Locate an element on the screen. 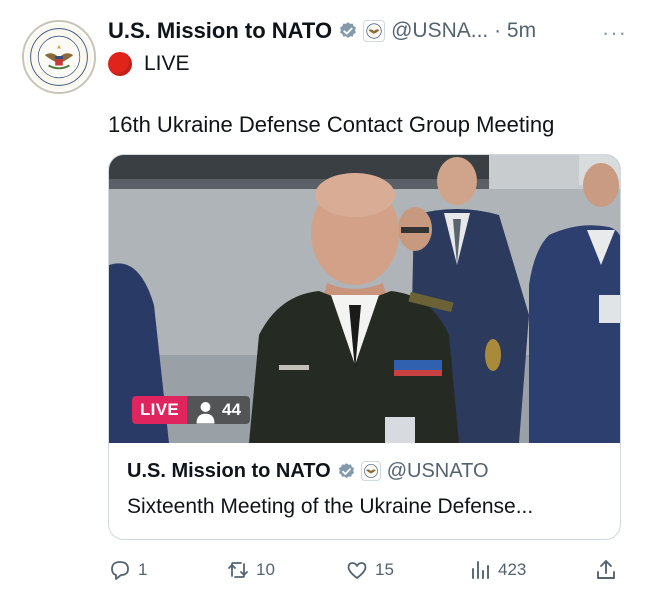  card-account-handle: @USNATO is located at coordinates (437, 470).